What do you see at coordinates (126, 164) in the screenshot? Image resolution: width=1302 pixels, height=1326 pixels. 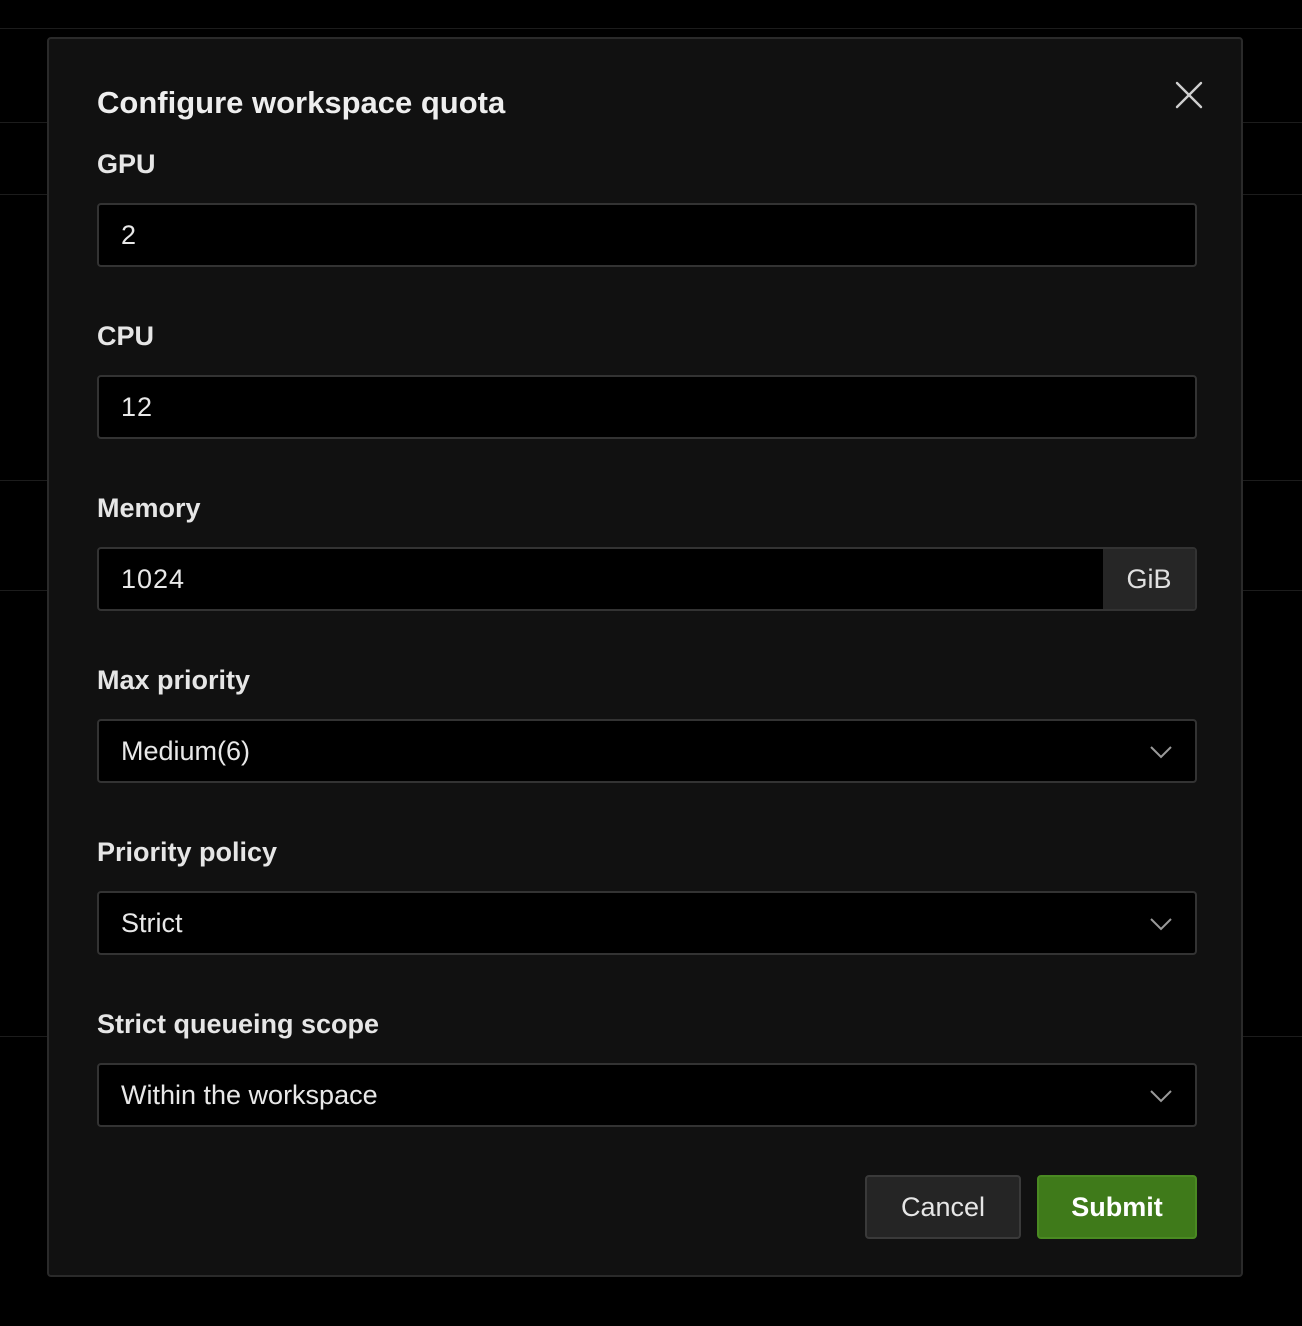 I see `gpu-label: GPU` at bounding box center [126, 164].